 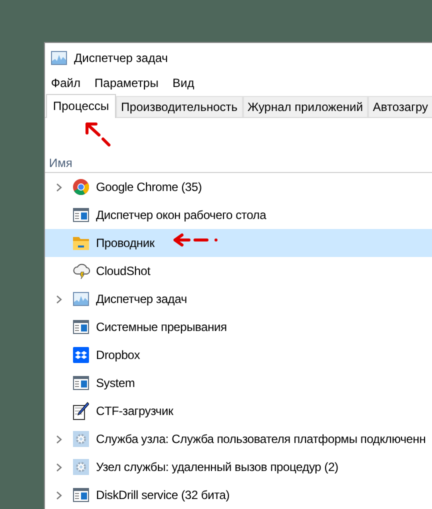 What do you see at coordinates (59, 57) in the screenshot?
I see `app-icon` at bounding box center [59, 57].